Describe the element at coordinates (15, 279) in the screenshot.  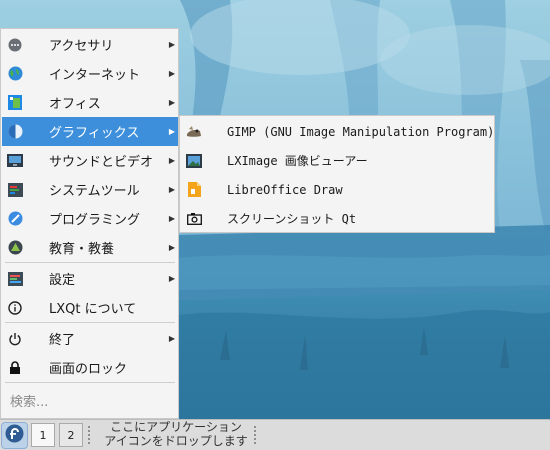
I see `settings-icon` at that location.